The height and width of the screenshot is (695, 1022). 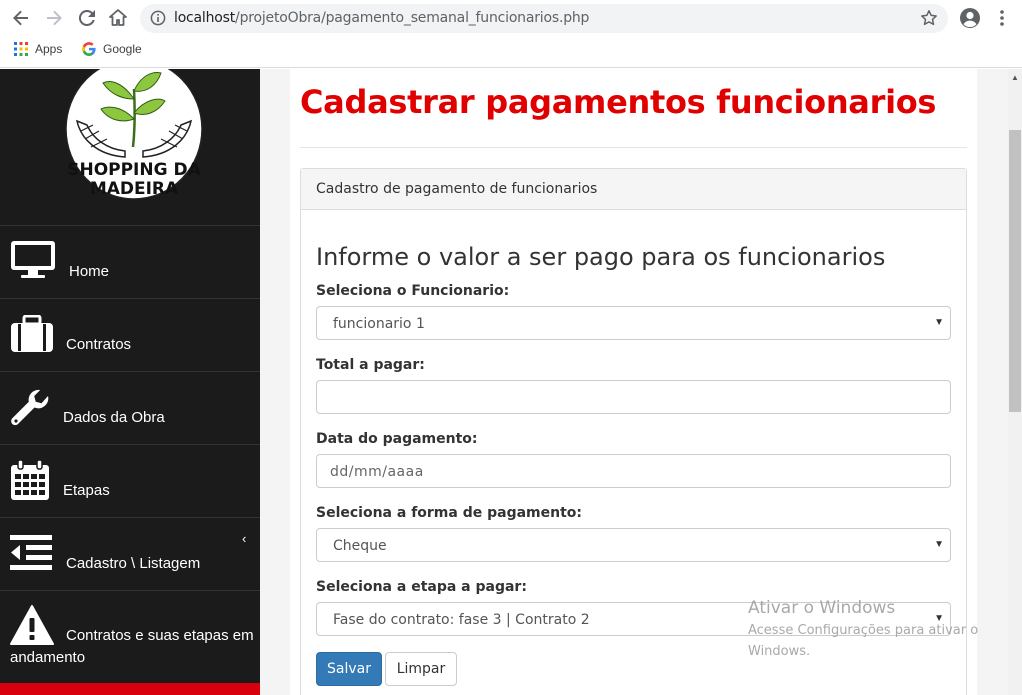 What do you see at coordinates (158, 20) in the screenshot?
I see `info-icon` at bounding box center [158, 20].